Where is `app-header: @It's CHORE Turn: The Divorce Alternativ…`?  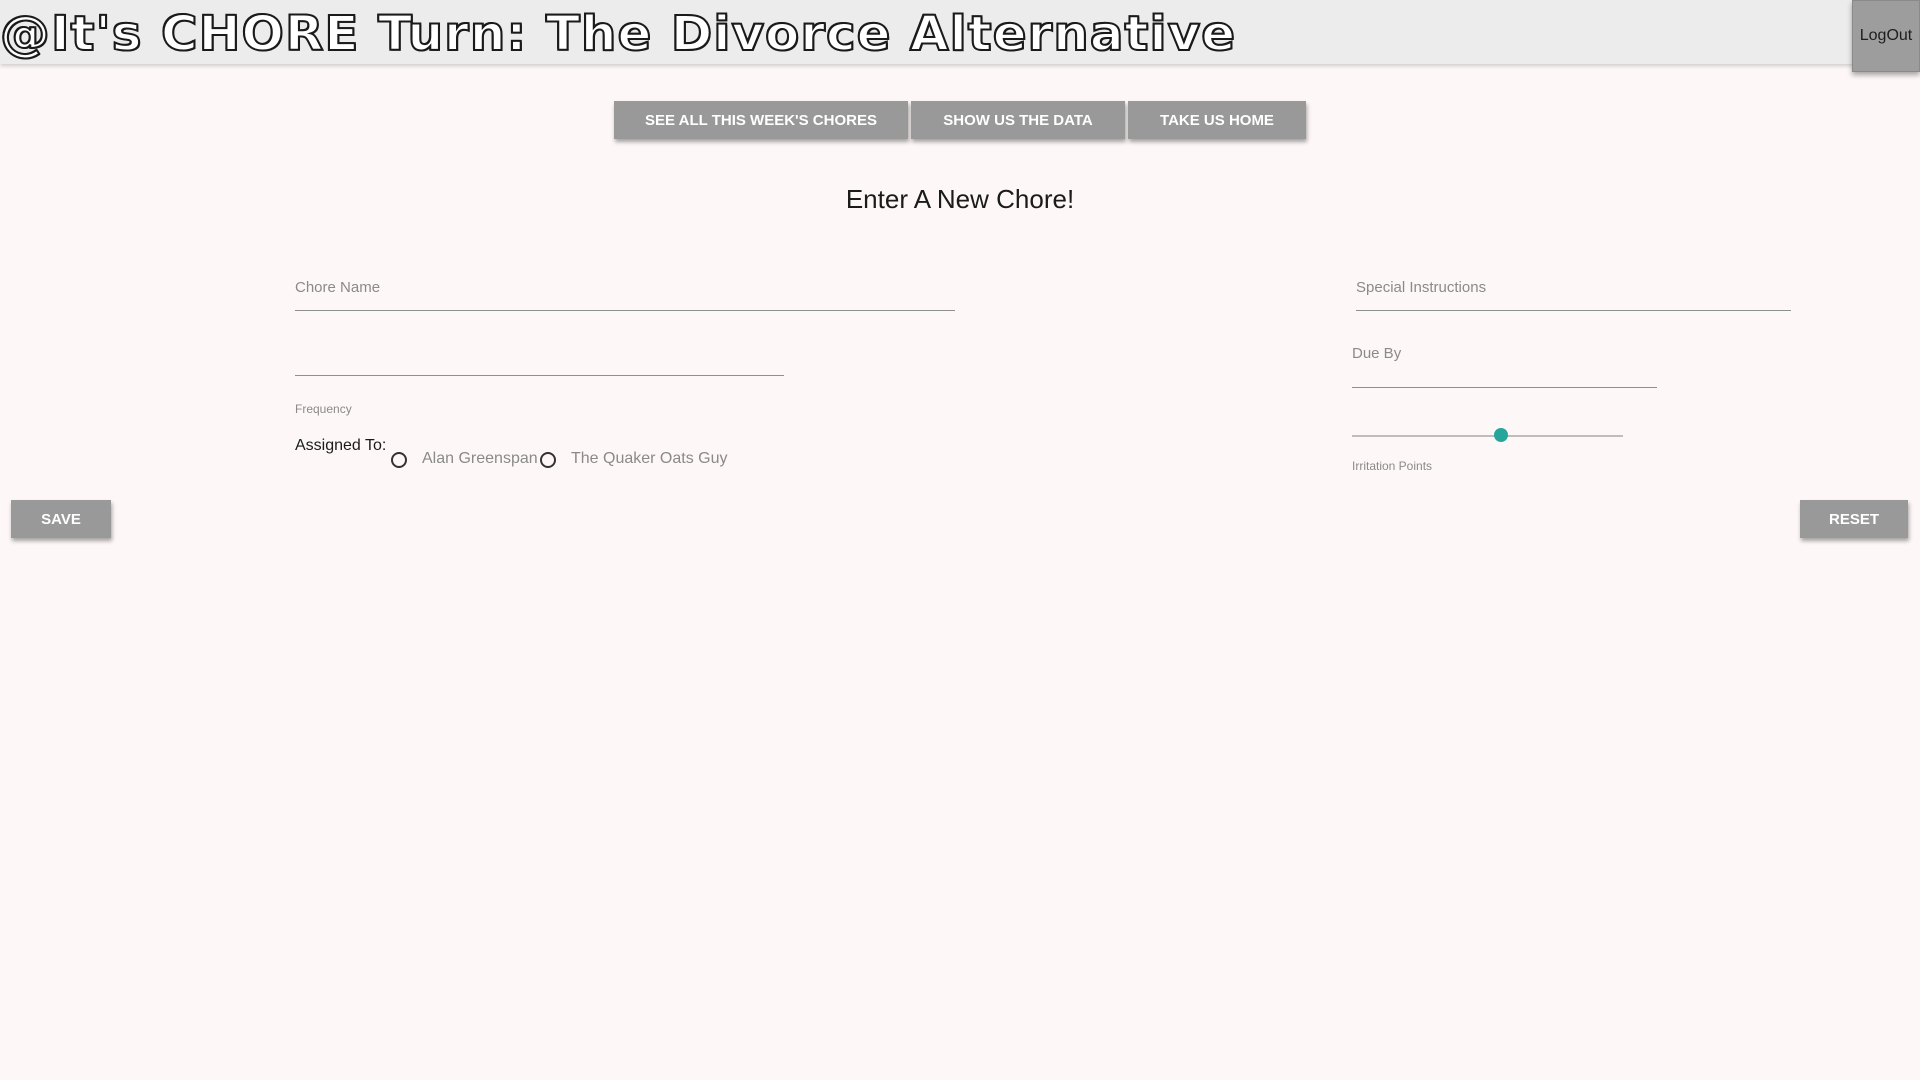 app-header: @It's CHORE Turn: The Divorce Alternativ… is located at coordinates (960, 36).